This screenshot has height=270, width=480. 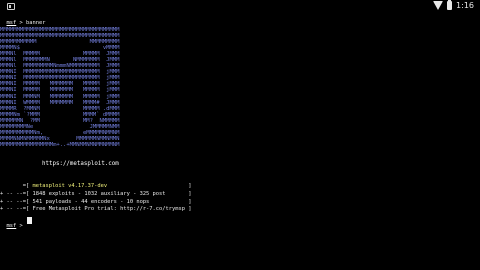 What do you see at coordinates (465, 5) in the screenshot?
I see `clock: 1:16` at bounding box center [465, 5].